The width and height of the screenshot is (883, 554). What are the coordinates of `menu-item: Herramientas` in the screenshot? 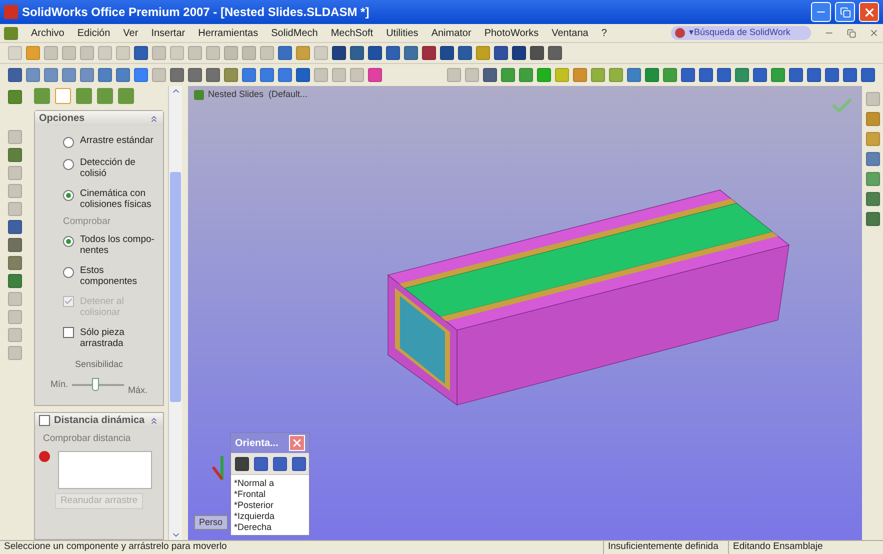 It's located at (228, 33).